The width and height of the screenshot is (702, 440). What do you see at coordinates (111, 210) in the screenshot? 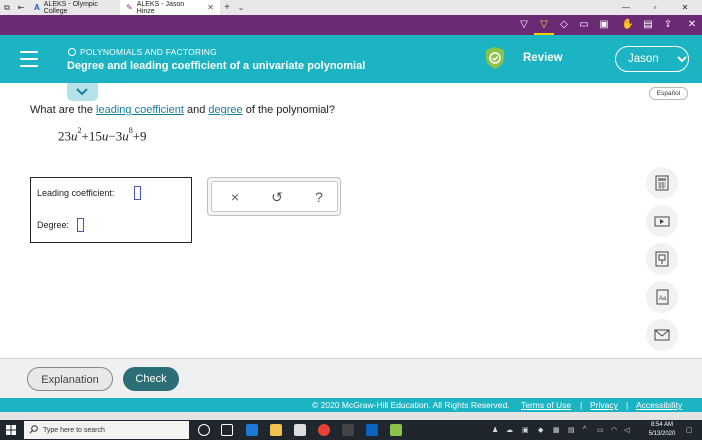
I see `answer-box: Leading coefficient: Degree:` at bounding box center [111, 210].